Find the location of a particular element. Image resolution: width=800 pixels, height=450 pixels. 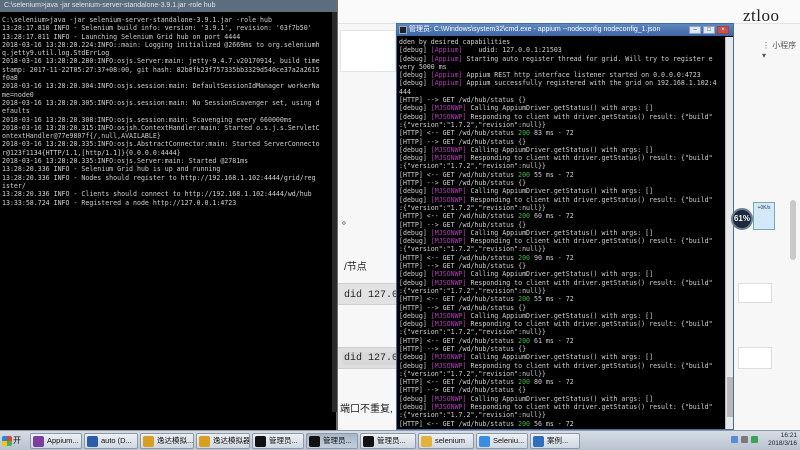

console-segment: :{"version":"1.7.2","revision":null}} is located at coordinates (472, 373).